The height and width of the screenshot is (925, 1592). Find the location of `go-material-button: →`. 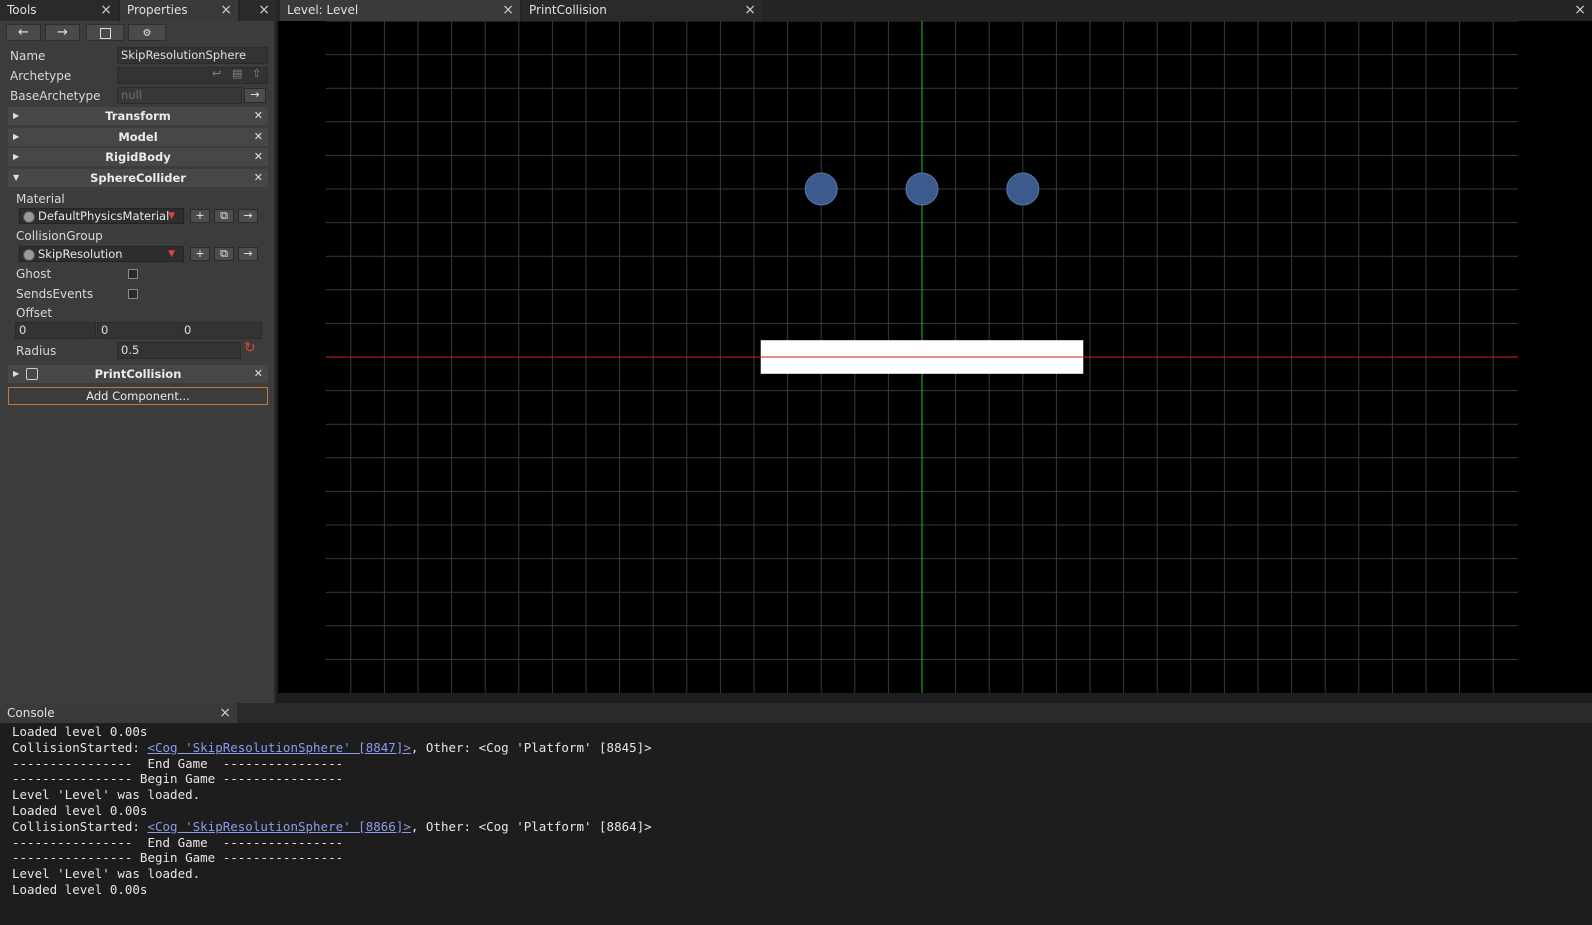

go-material-button: → is located at coordinates (248, 216).